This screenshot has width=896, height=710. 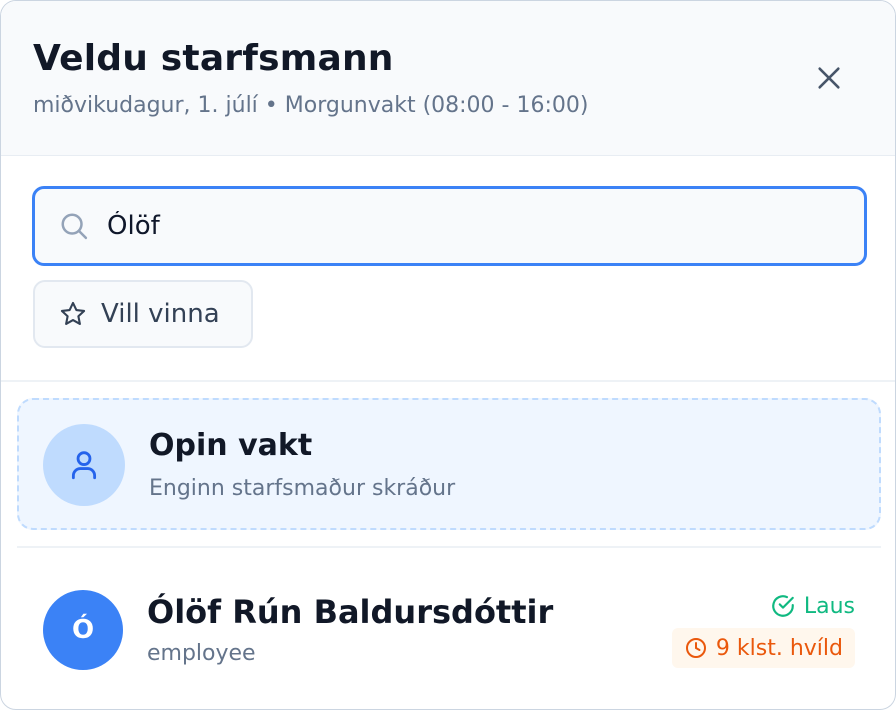 What do you see at coordinates (74, 226) in the screenshot?
I see `search-icon` at bounding box center [74, 226].